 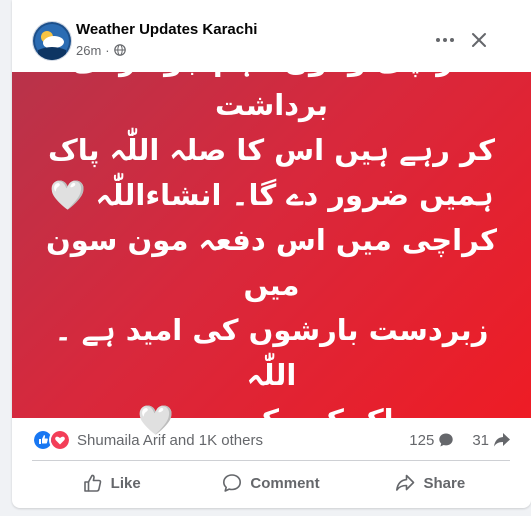 What do you see at coordinates (125, 483) in the screenshot?
I see `like-label: Like` at bounding box center [125, 483].